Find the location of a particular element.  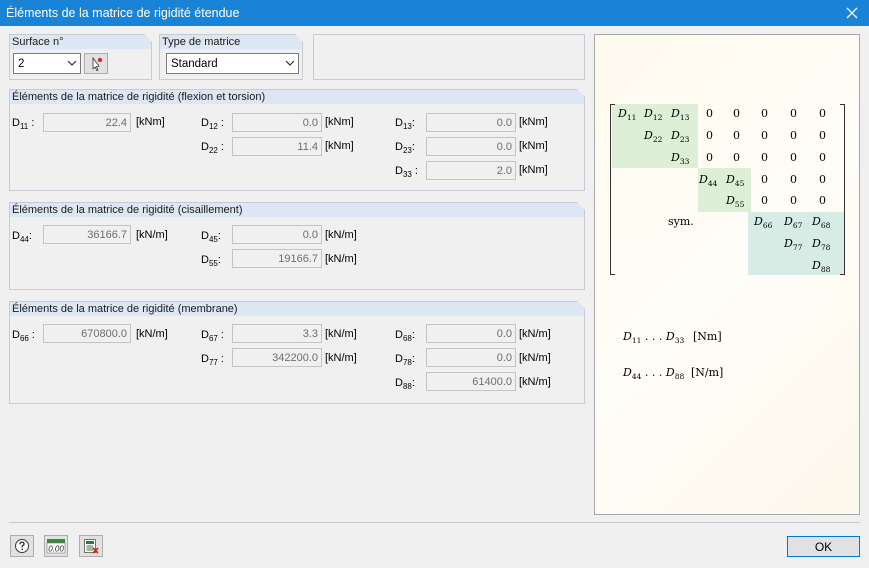

d88-field: 61400.0 is located at coordinates (471, 381).